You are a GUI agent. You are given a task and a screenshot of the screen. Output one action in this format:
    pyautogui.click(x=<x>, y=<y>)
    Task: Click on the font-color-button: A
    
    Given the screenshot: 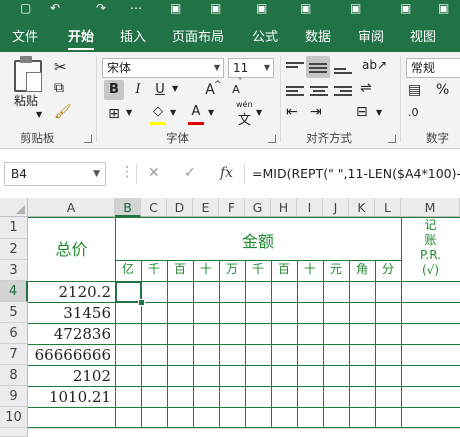 What is the action you would take?
    pyautogui.click(x=196, y=112)
    